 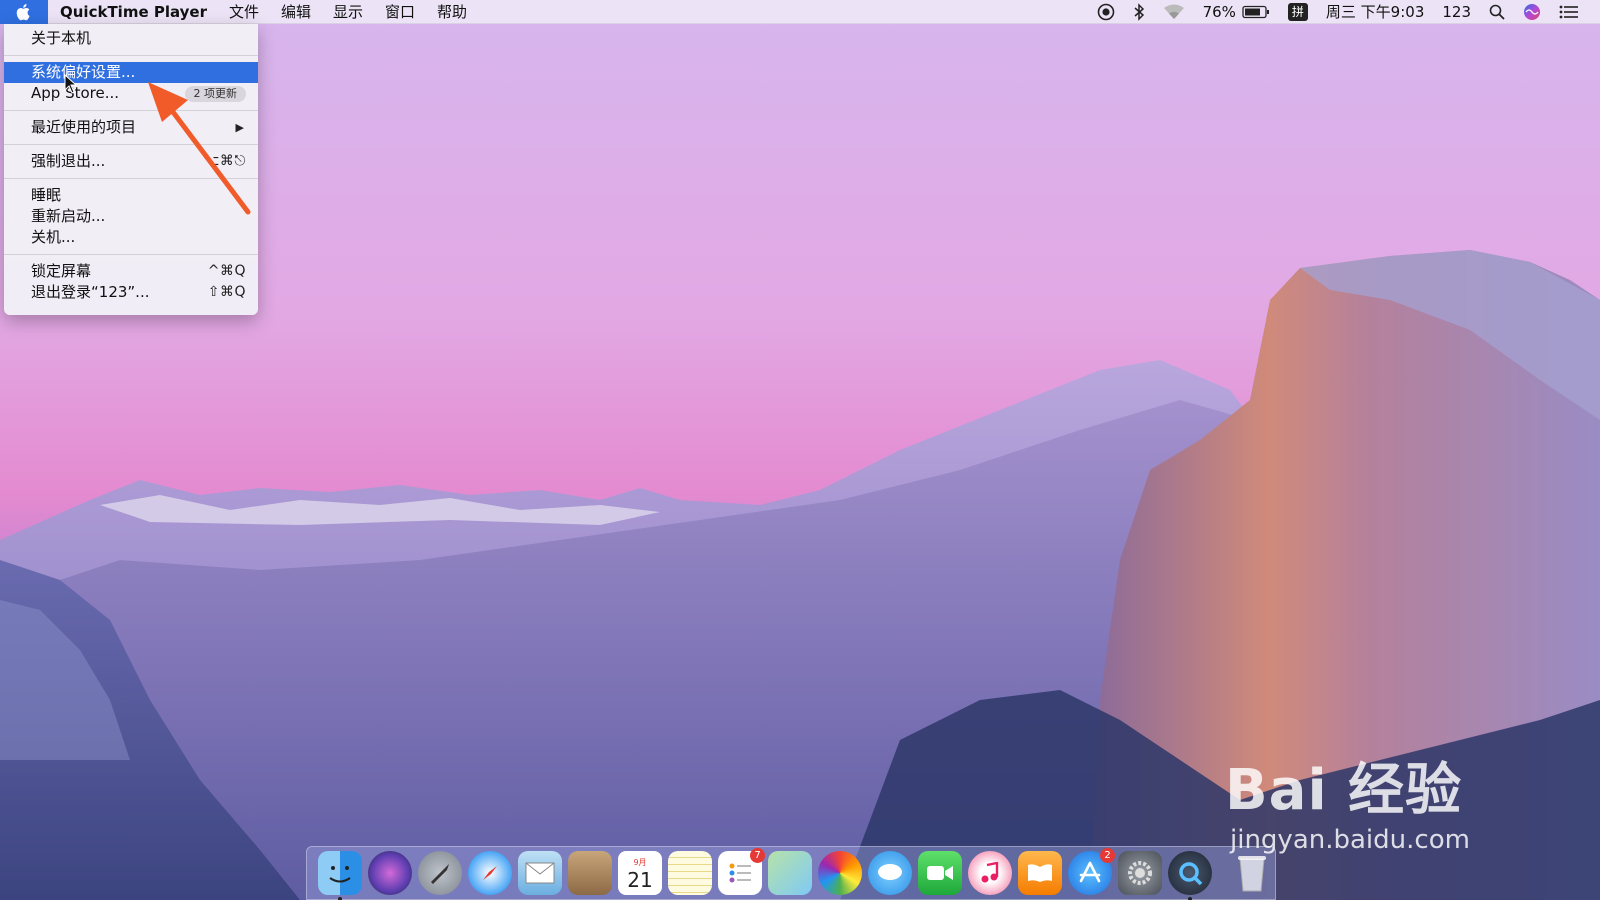 I want to click on notification-center-button, so click(x=1569, y=12).